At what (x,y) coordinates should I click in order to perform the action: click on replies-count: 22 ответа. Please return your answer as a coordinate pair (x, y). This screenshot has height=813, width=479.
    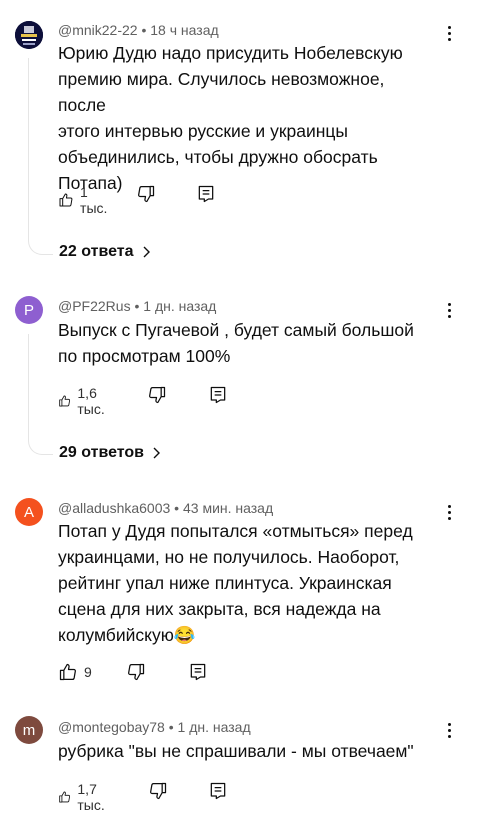
    Looking at the image, I should click on (96, 251).